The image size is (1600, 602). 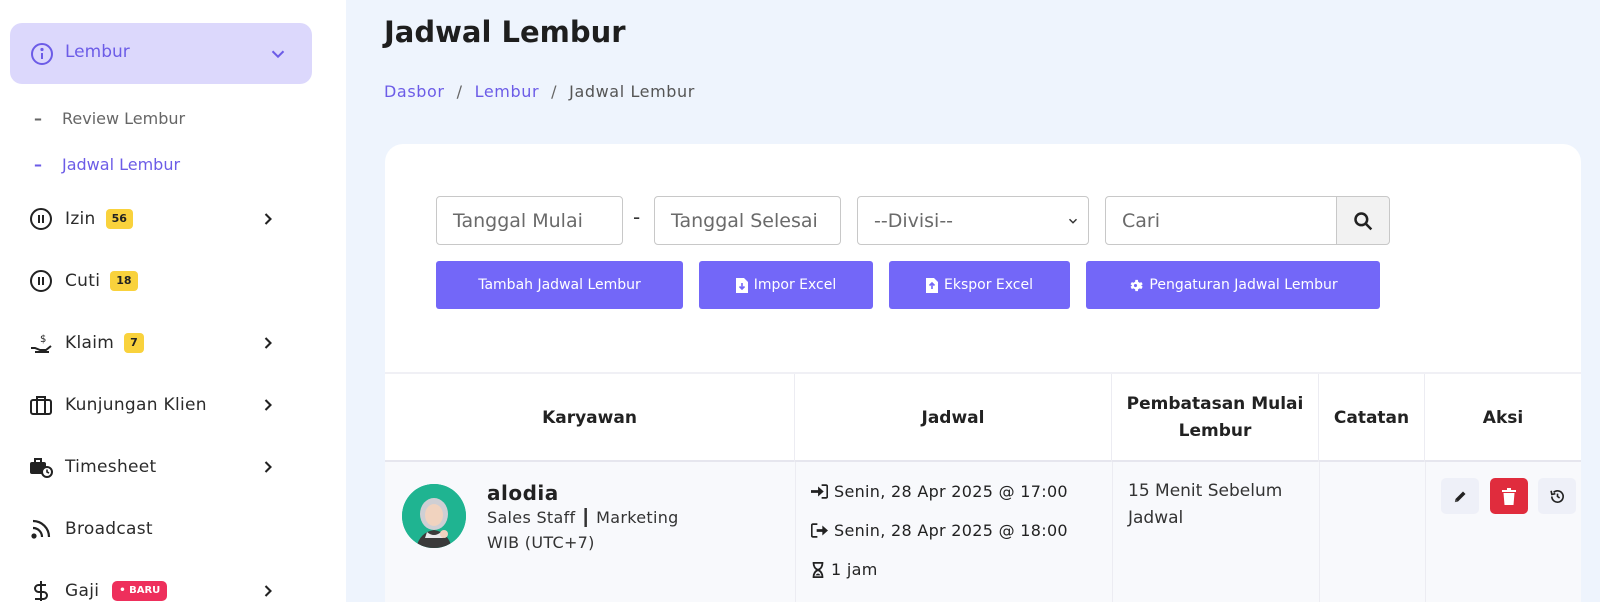 I want to click on export-excel-button: Ekspor Excel, so click(x=979, y=285).